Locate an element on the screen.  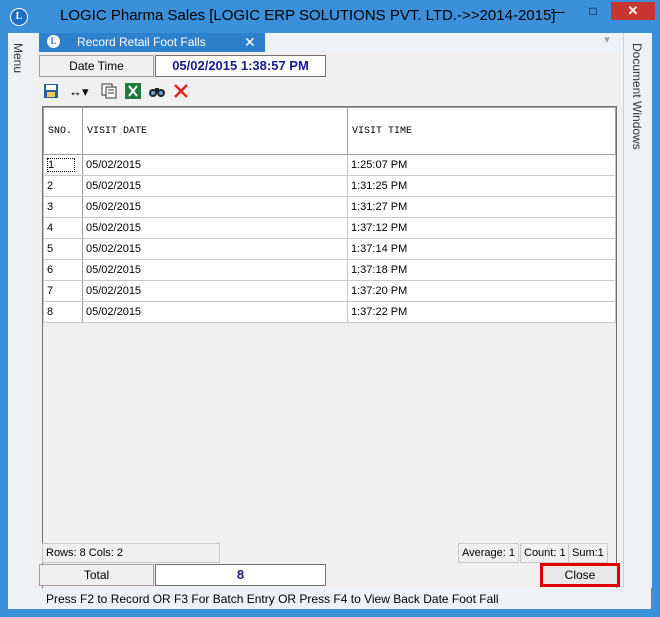
tab-list-dropdown-icon: ▼ is located at coordinates (607, 40).